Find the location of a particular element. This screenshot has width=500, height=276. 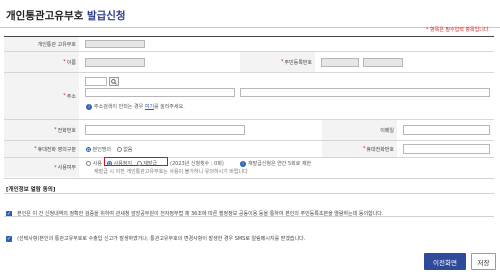

page-title-accent: 발급신청 is located at coordinates (106, 16).